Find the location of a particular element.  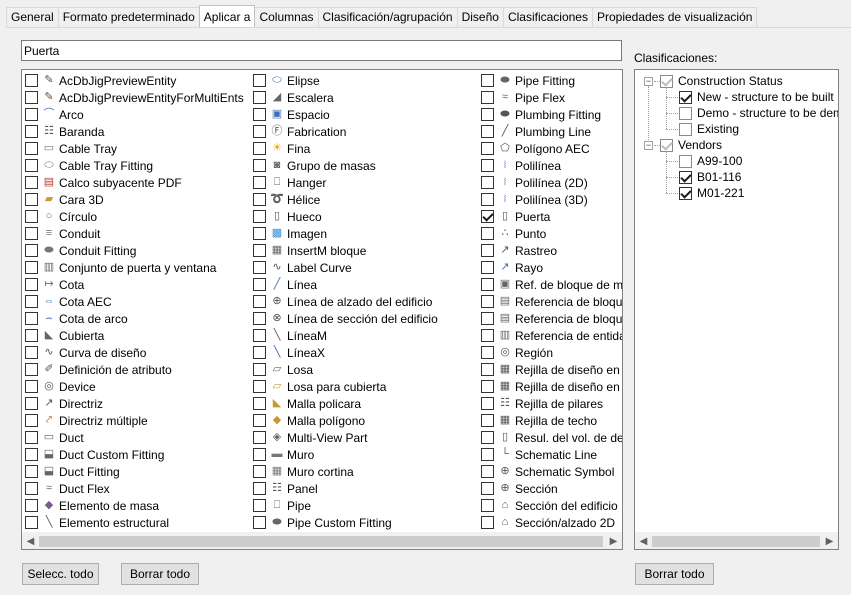

object-type-item: ▬ Muro is located at coordinates (344, 454).